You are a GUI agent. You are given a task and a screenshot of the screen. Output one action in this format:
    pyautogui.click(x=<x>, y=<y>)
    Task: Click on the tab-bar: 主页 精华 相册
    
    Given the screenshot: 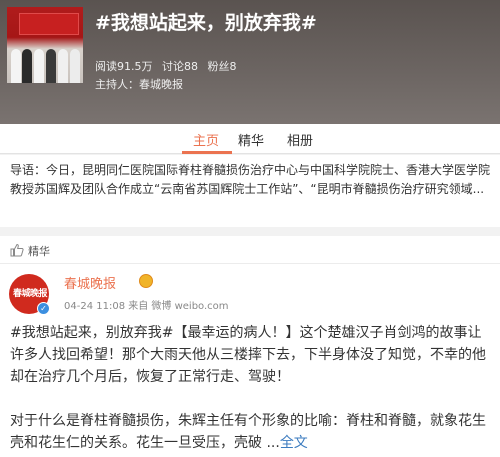 What is the action you would take?
    pyautogui.click(x=250, y=139)
    